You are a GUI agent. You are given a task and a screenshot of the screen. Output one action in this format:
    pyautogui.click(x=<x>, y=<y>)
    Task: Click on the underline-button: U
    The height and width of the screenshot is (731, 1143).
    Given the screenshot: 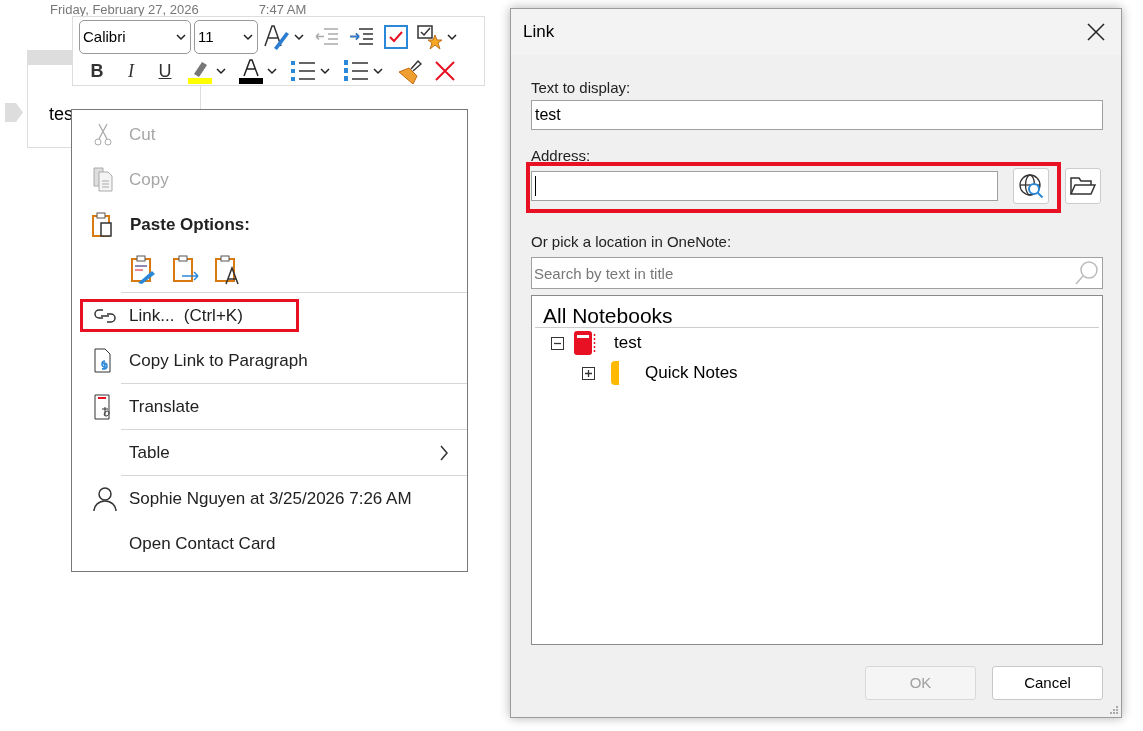 What is the action you would take?
    pyautogui.click(x=165, y=71)
    